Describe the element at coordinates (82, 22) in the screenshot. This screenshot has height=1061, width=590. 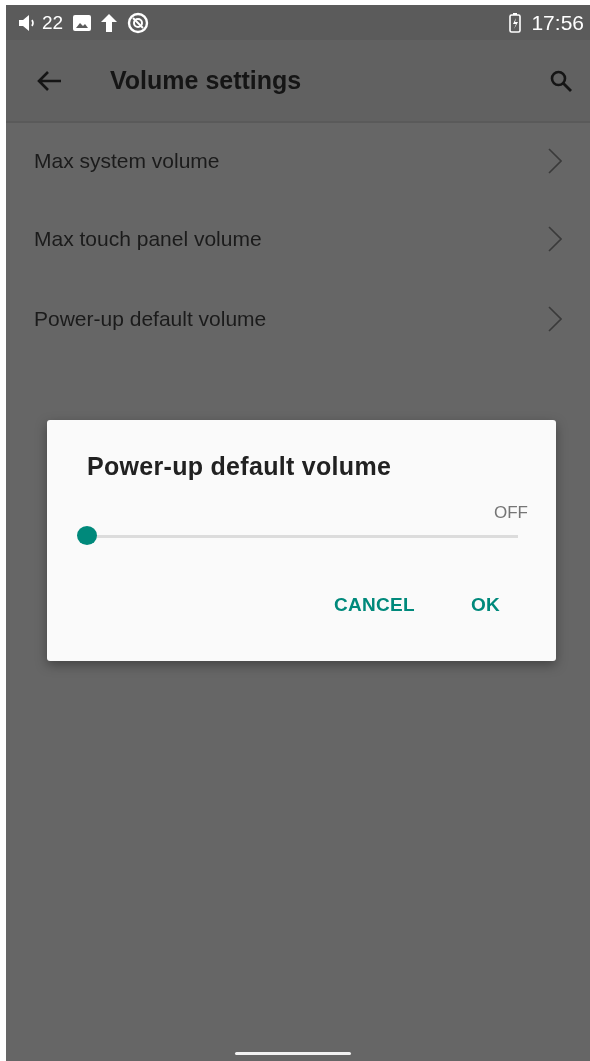
I see `image-icon` at that location.